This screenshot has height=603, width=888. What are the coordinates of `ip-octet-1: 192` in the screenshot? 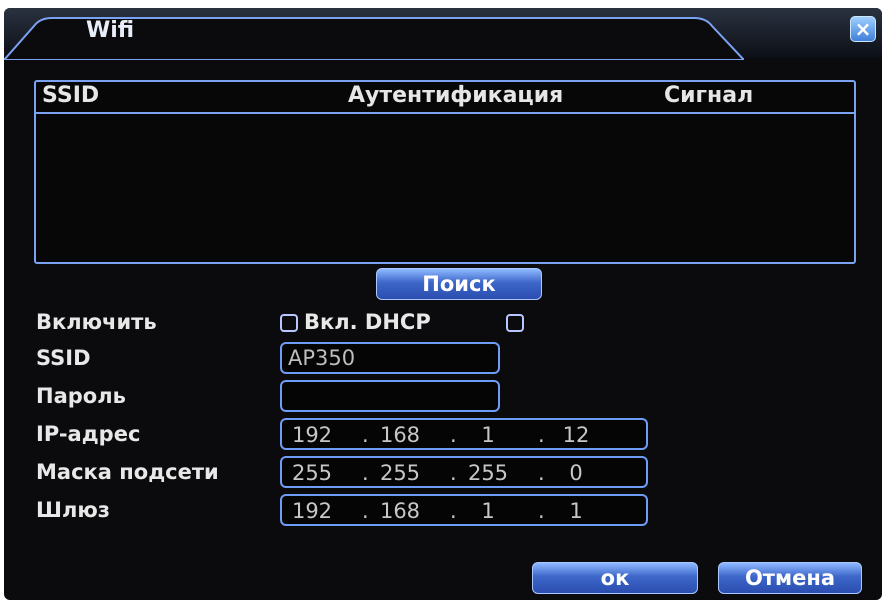 It's located at (312, 435).